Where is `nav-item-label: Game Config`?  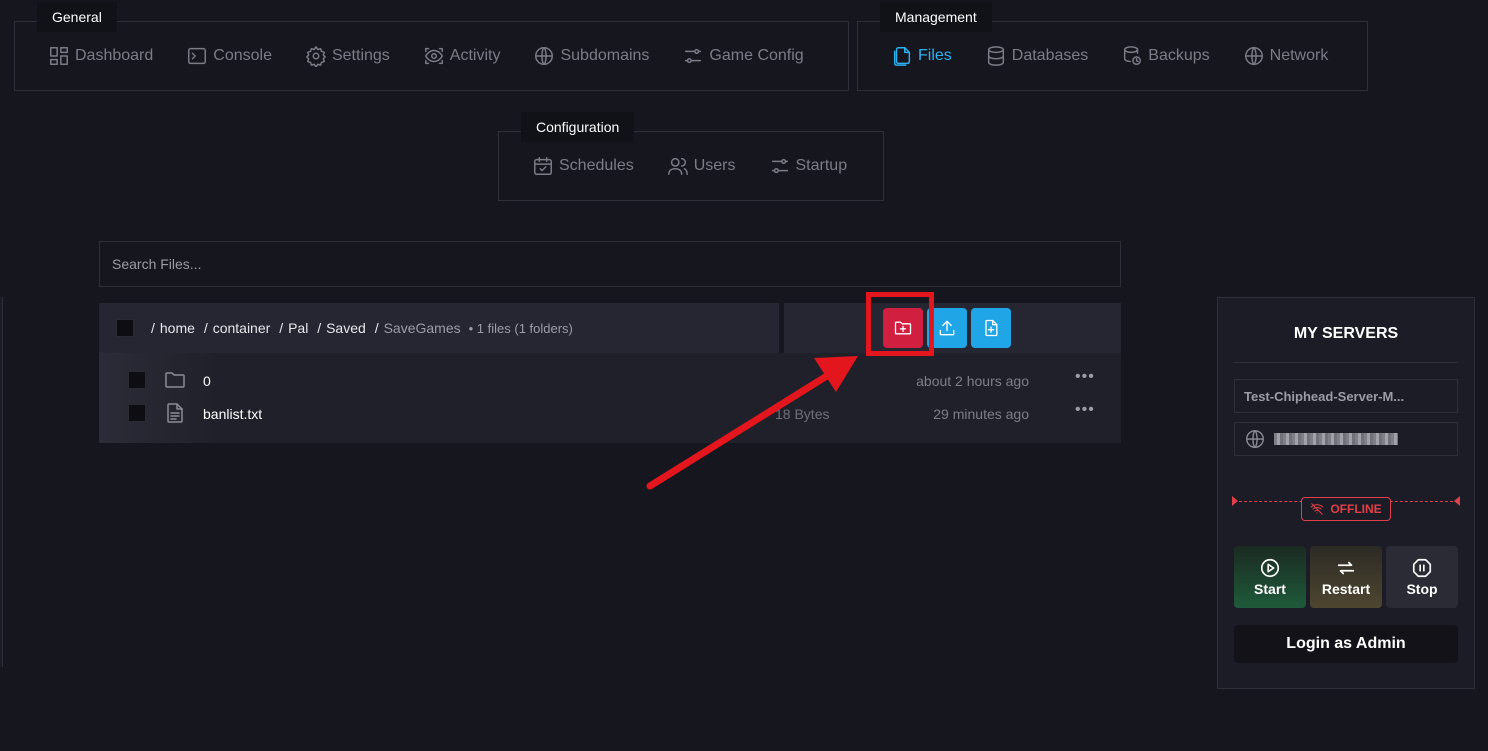 nav-item-label: Game Config is located at coordinates (756, 55).